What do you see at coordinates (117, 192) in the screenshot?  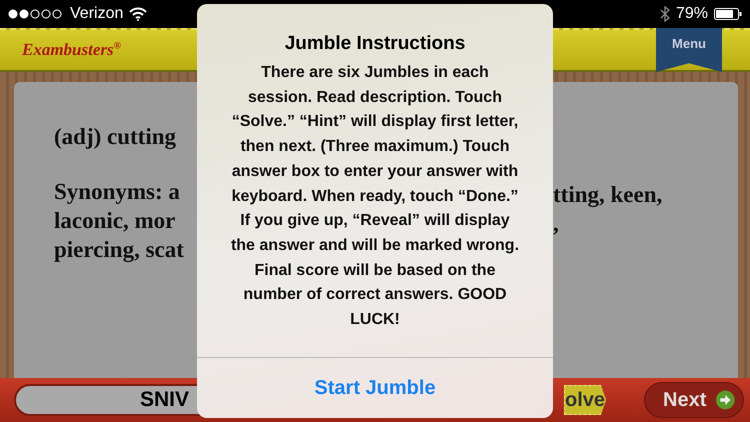 I see `definition-text: Synonyms: a` at bounding box center [117, 192].